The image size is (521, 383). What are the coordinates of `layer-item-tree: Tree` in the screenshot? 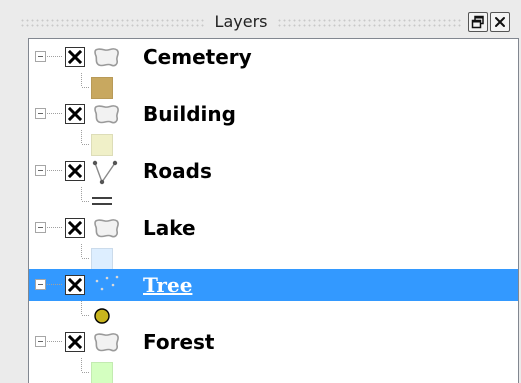 It's located at (273, 298).